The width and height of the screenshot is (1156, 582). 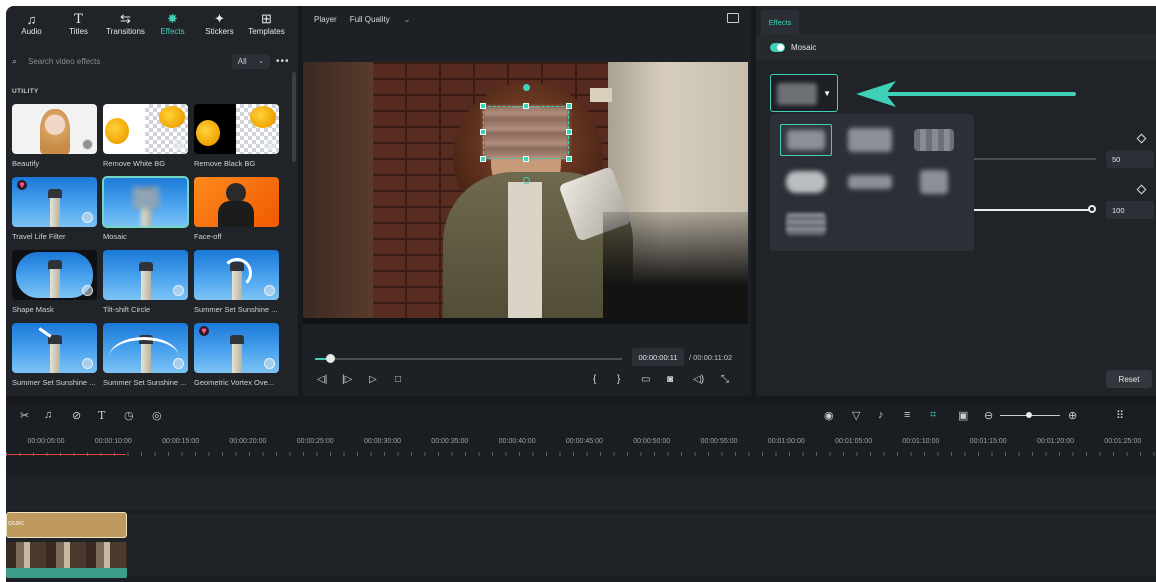 I want to click on speed-icon: ◷, so click(x=129, y=415).